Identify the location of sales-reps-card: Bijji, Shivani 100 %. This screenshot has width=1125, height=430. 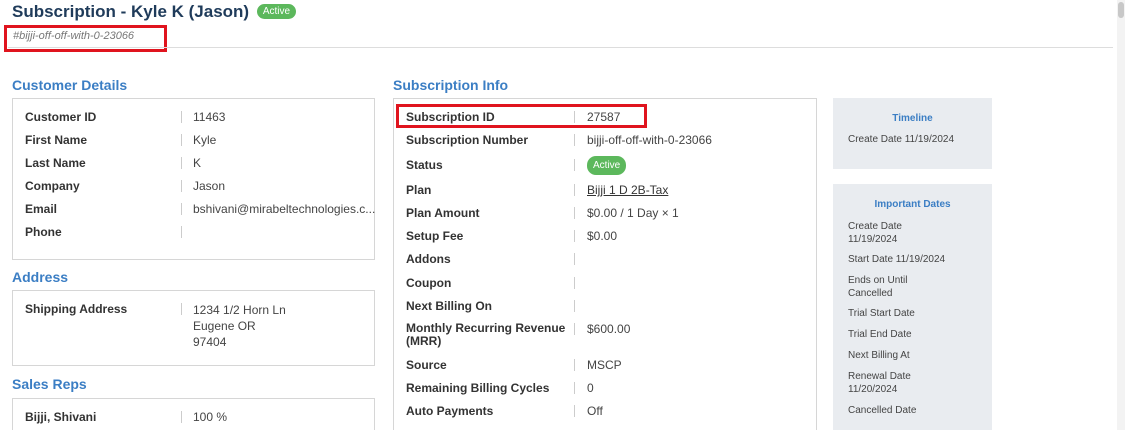
(193, 414).